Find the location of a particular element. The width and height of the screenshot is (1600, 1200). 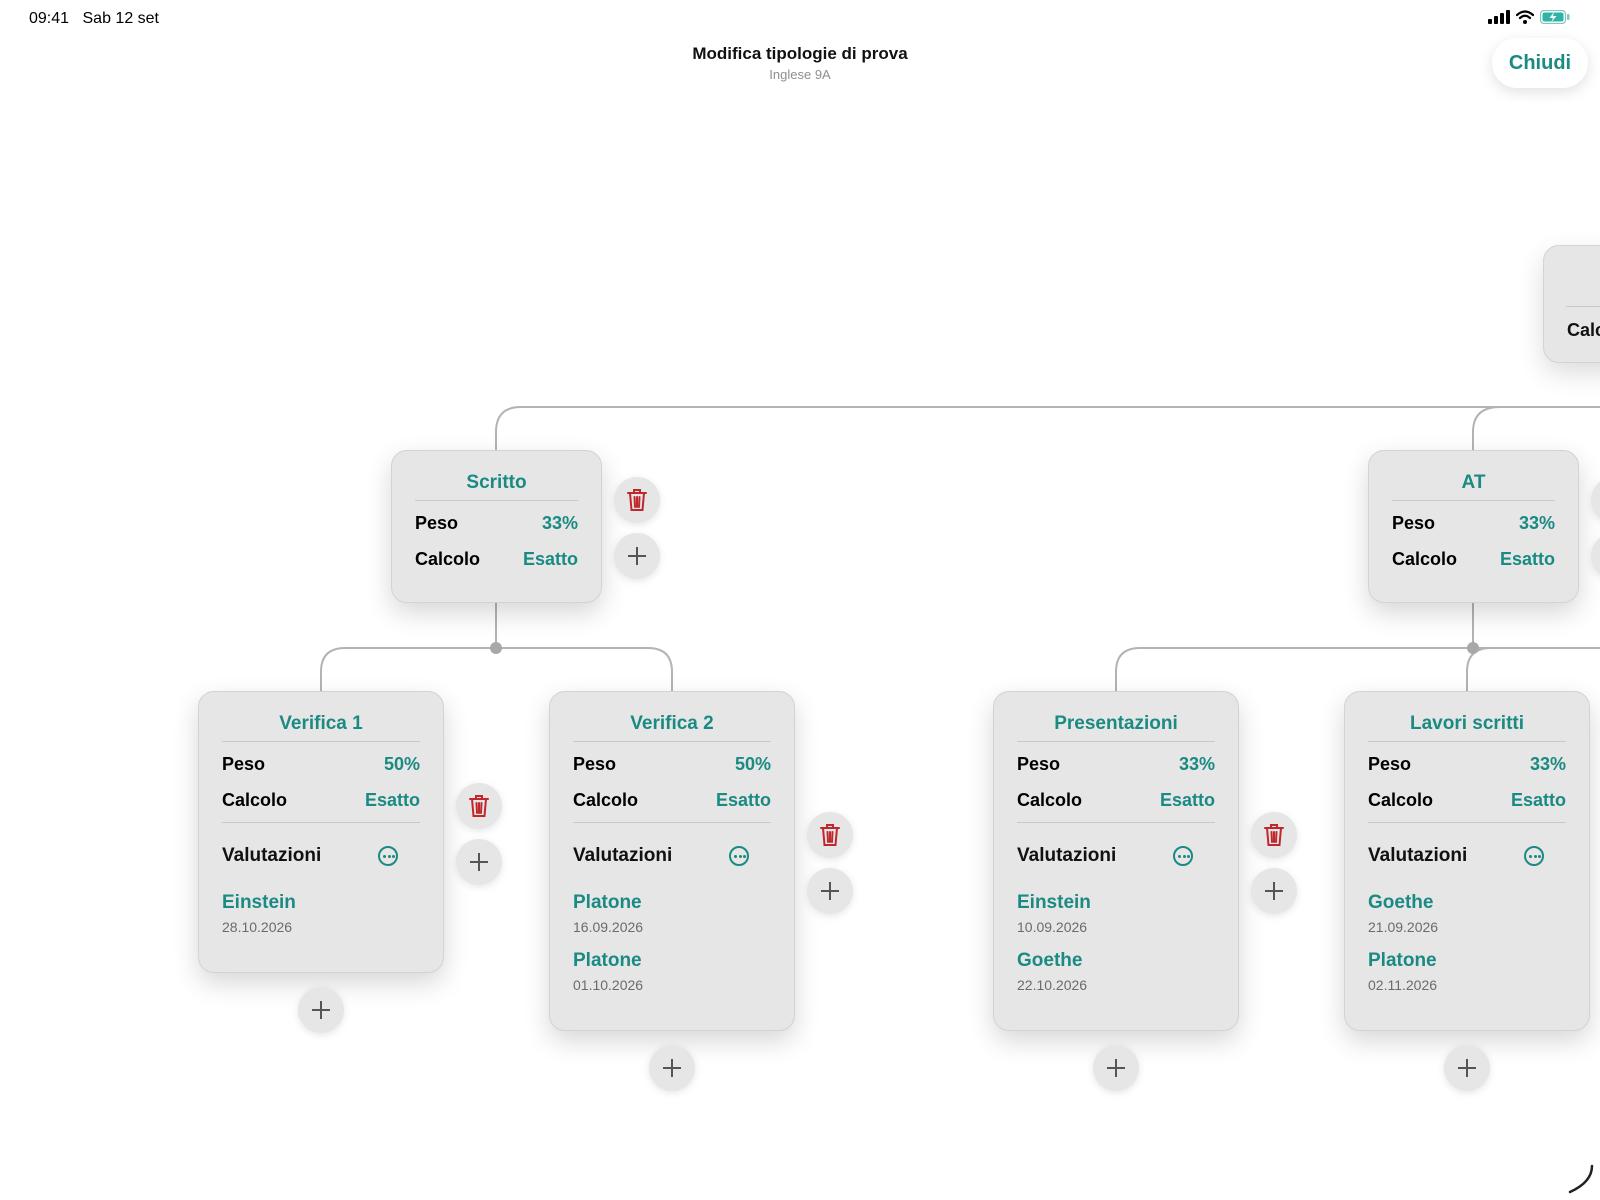

grade-date: 02.11.2026 is located at coordinates (1403, 985).